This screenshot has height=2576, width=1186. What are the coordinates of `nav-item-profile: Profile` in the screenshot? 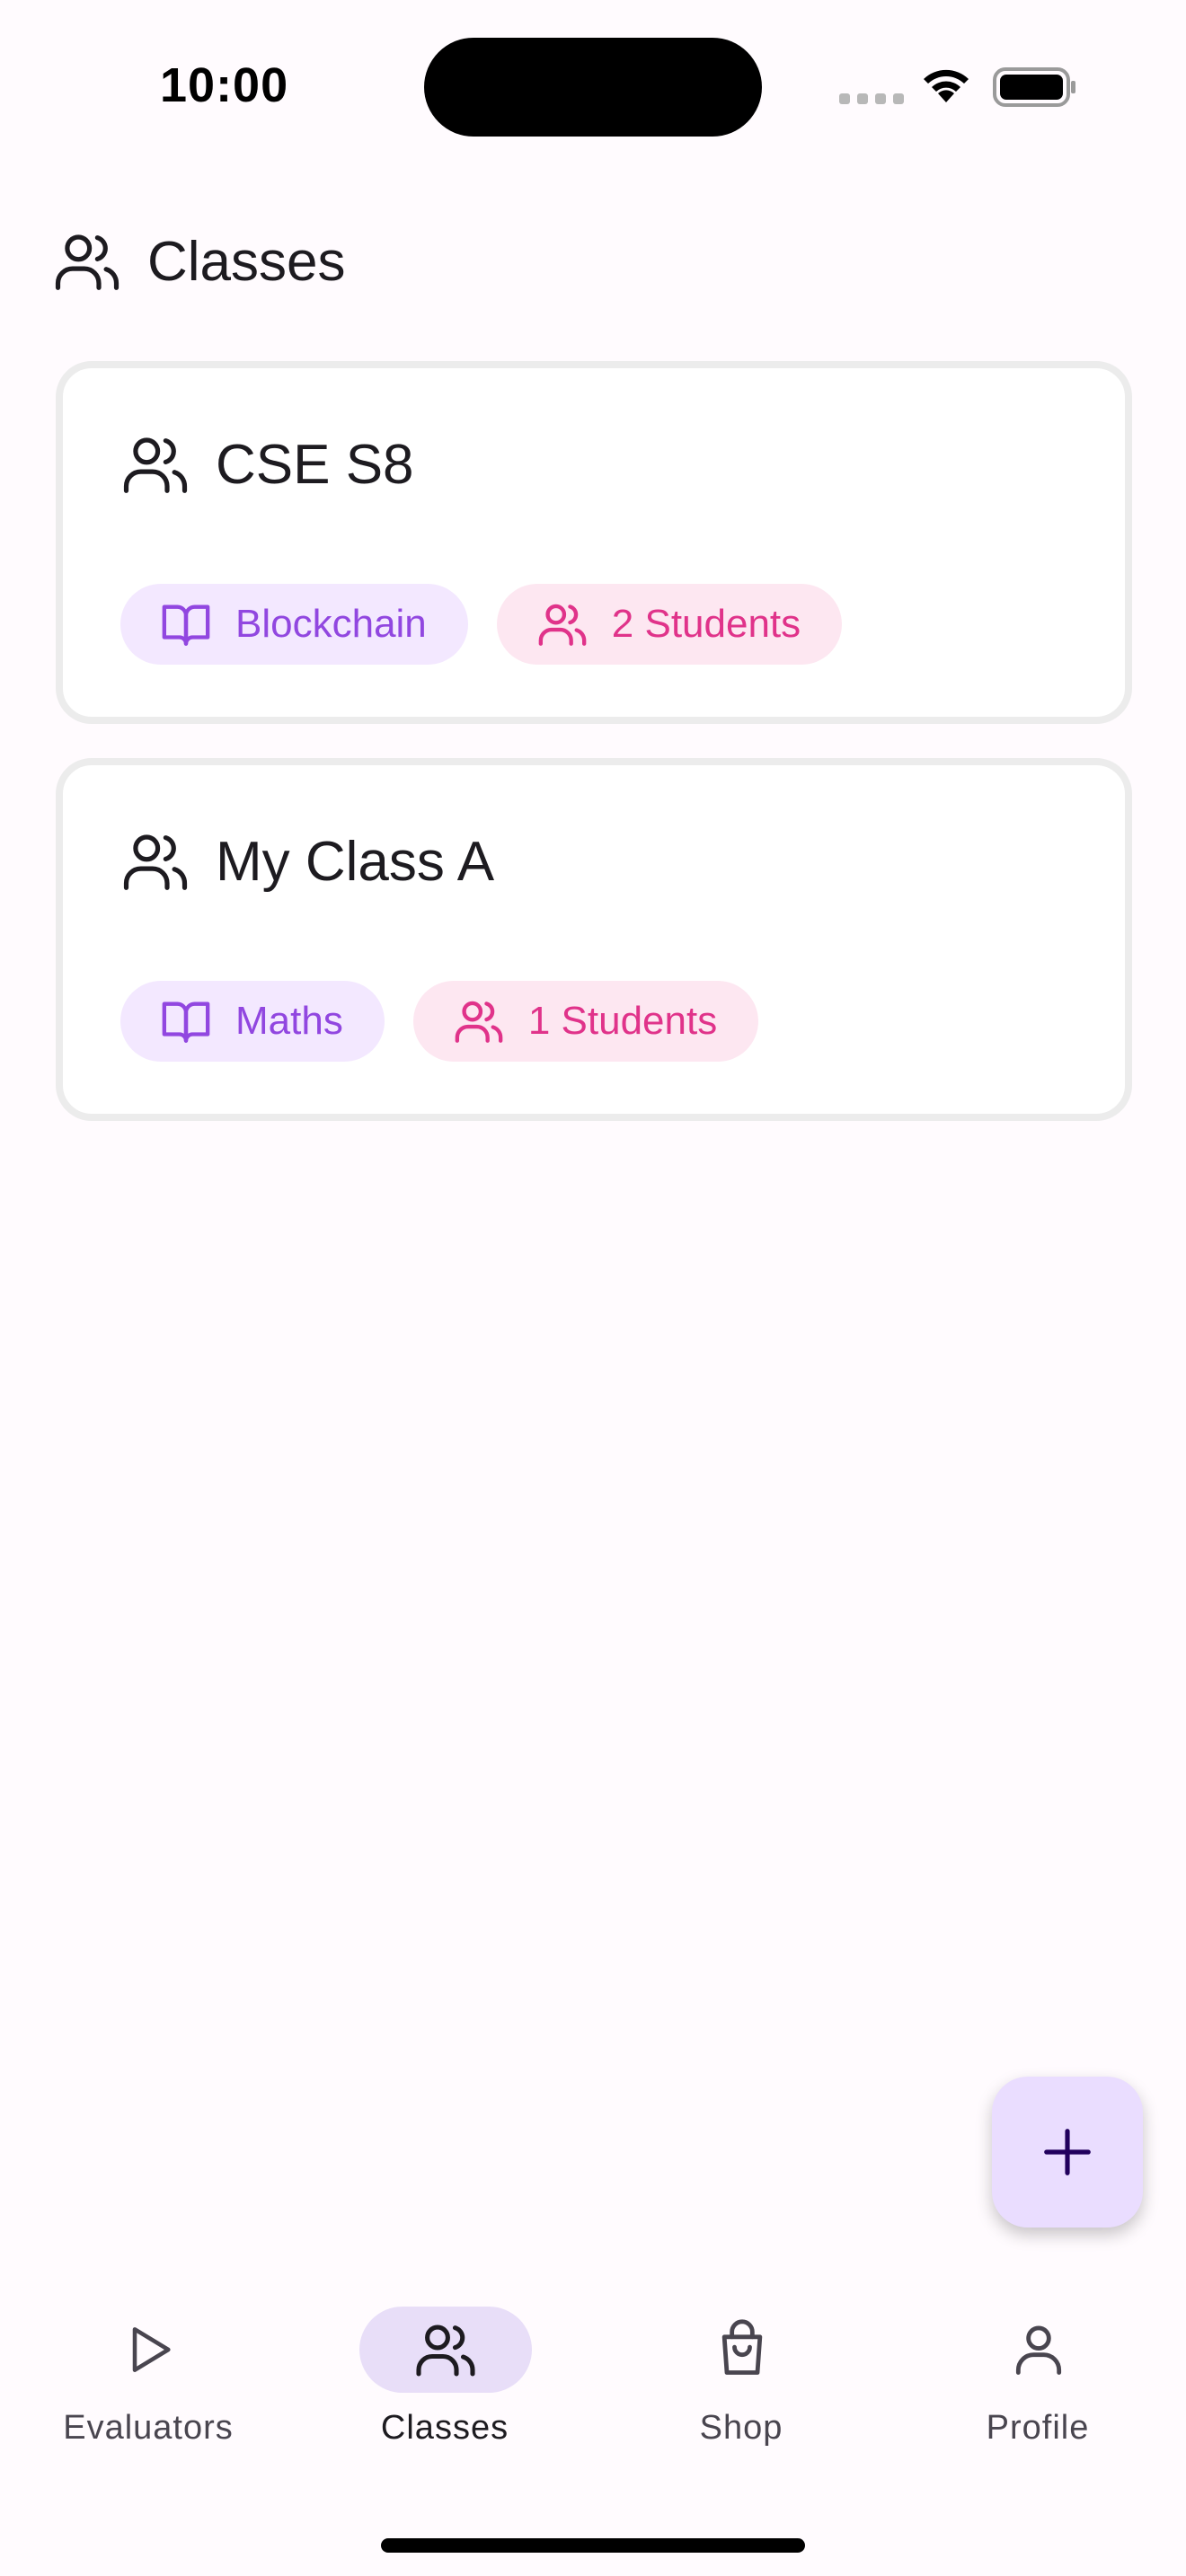 It's located at (1038, 2383).